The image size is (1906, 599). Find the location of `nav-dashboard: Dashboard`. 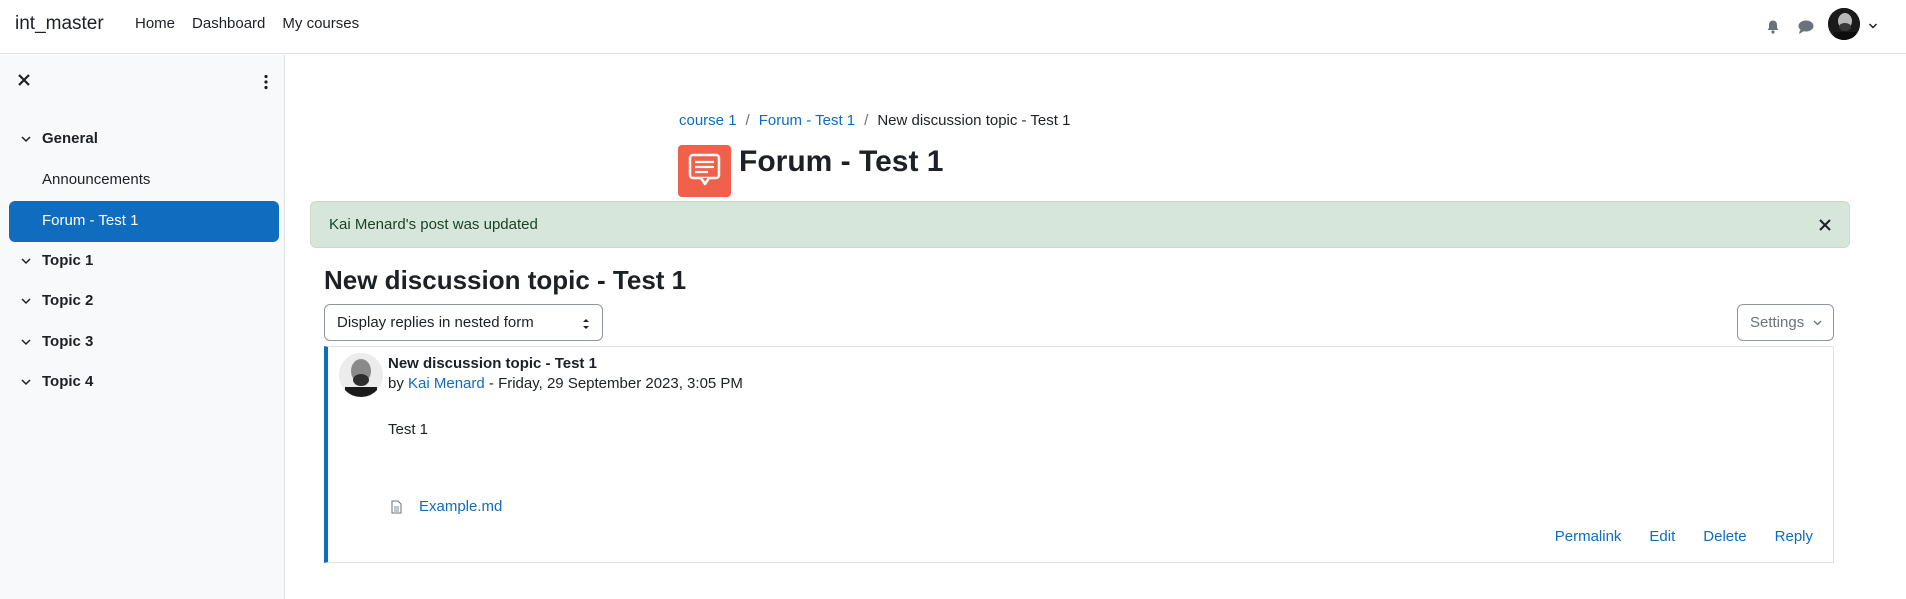

nav-dashboard: Dashboard is located at coordinates (228, 23).